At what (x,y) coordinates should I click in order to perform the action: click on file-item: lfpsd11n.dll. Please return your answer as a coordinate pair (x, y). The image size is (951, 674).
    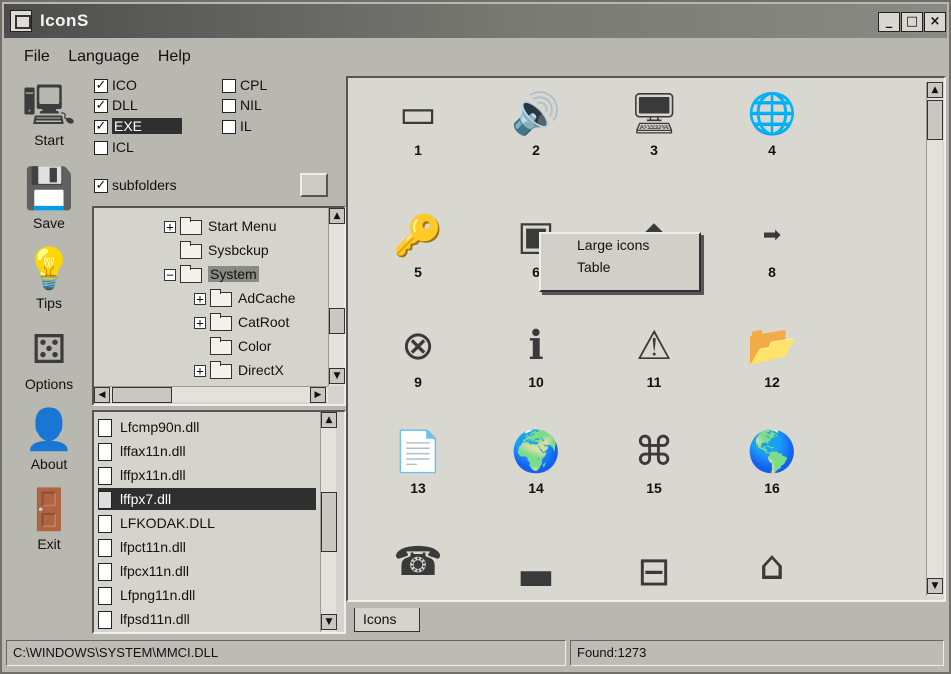
    Looking at the image, I should click on (207, 619).